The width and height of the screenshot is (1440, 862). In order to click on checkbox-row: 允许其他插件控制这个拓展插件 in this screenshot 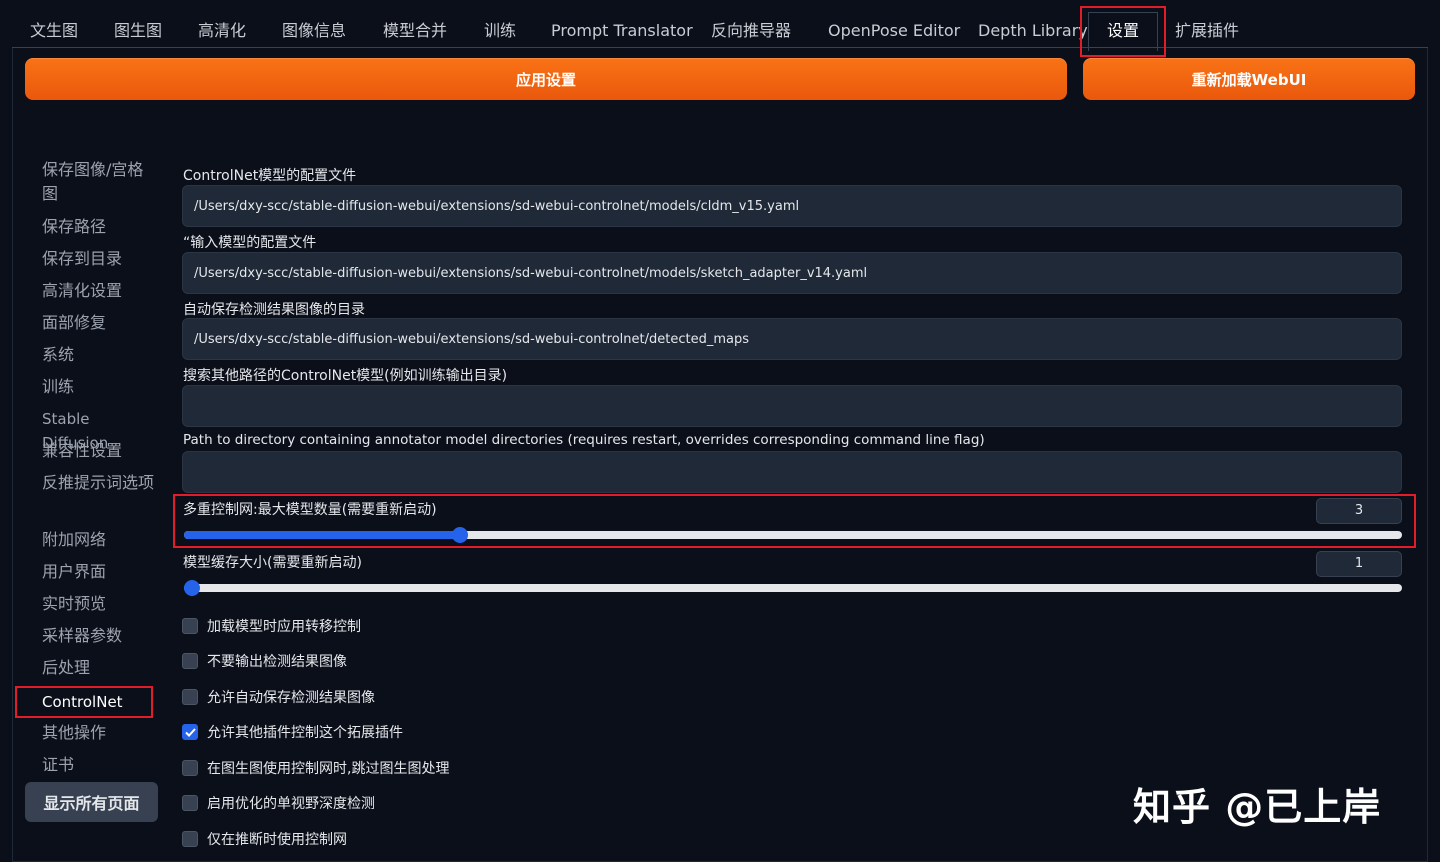, I will do `click(292, 732)`.